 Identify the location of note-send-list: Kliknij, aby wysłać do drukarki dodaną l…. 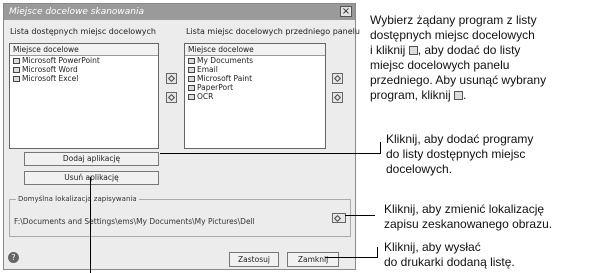
(449, 254).